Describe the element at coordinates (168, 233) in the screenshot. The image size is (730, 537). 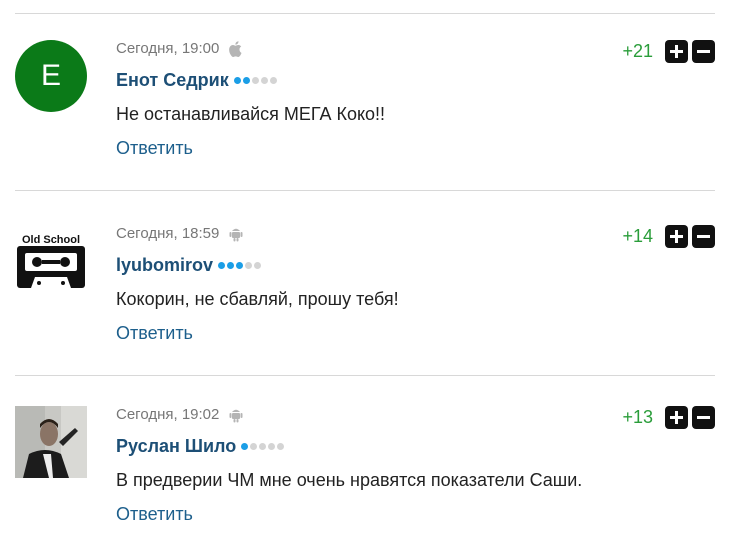
I see `comment-time: Сегодня, 18:59` at that location.